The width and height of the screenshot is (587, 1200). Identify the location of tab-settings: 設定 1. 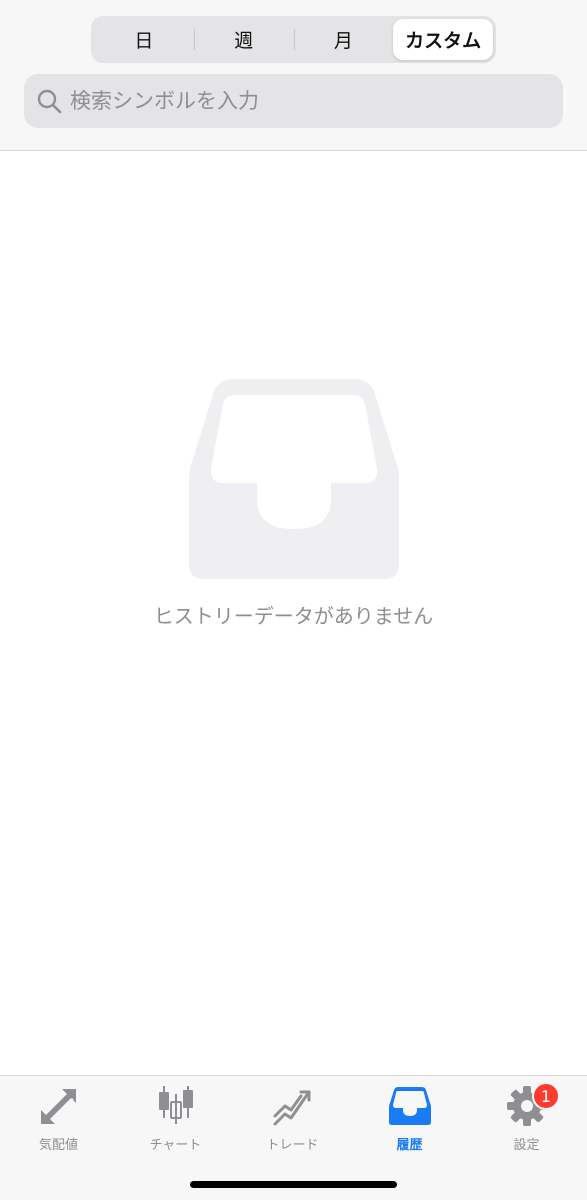
(526, 1118).